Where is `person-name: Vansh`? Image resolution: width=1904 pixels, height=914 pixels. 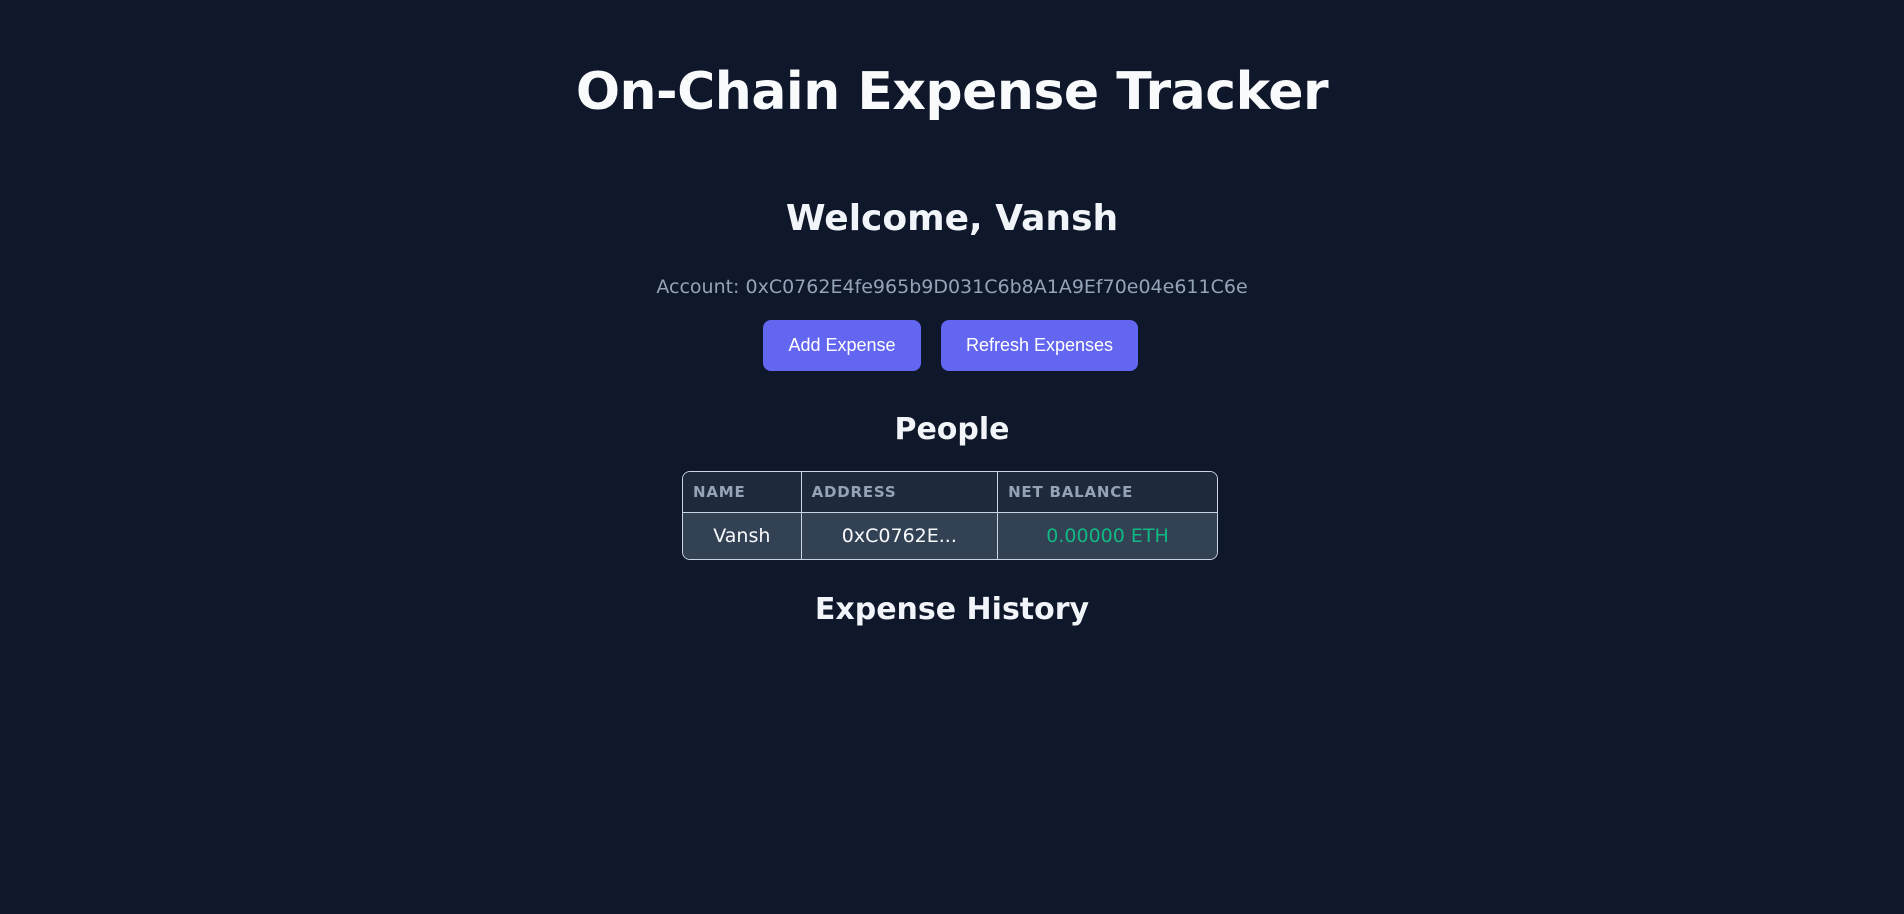
person-name: Vansh is located at coordinates (742, 536).